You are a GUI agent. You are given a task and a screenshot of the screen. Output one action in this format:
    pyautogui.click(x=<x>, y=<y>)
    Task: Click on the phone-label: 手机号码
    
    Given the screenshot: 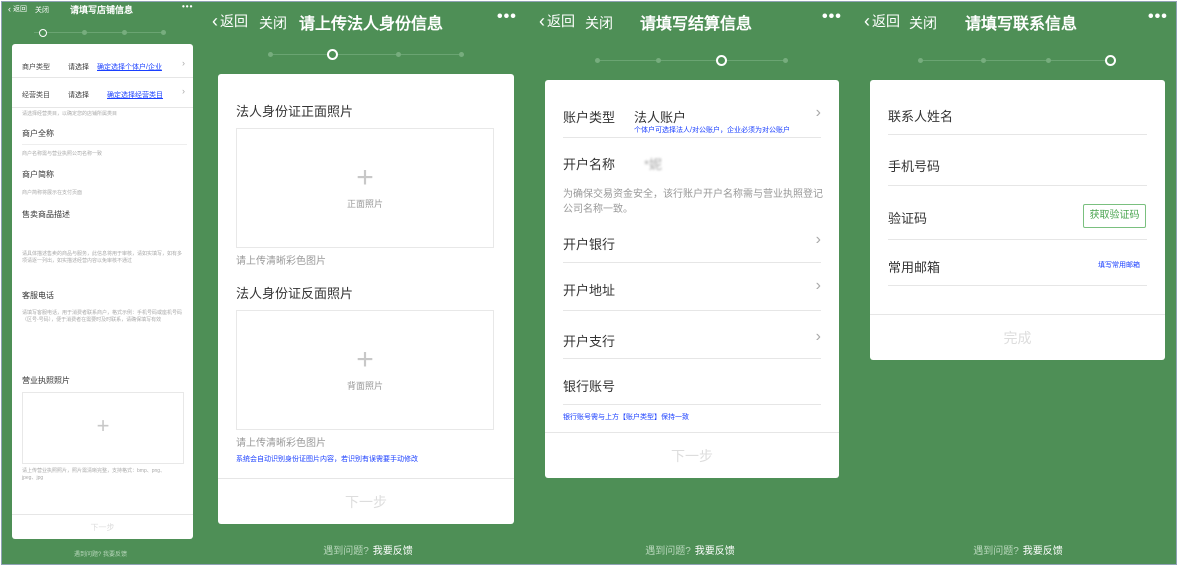 What is the action you would take?
    pyautogui.click(x=914, y=166)
    